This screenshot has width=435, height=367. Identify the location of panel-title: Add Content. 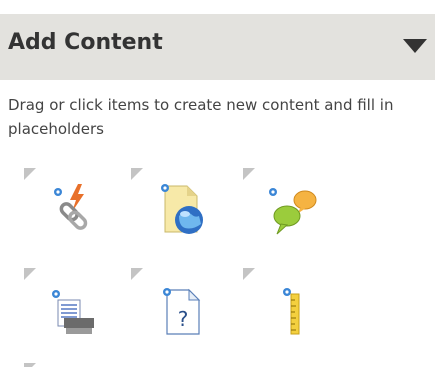
(85, 42).